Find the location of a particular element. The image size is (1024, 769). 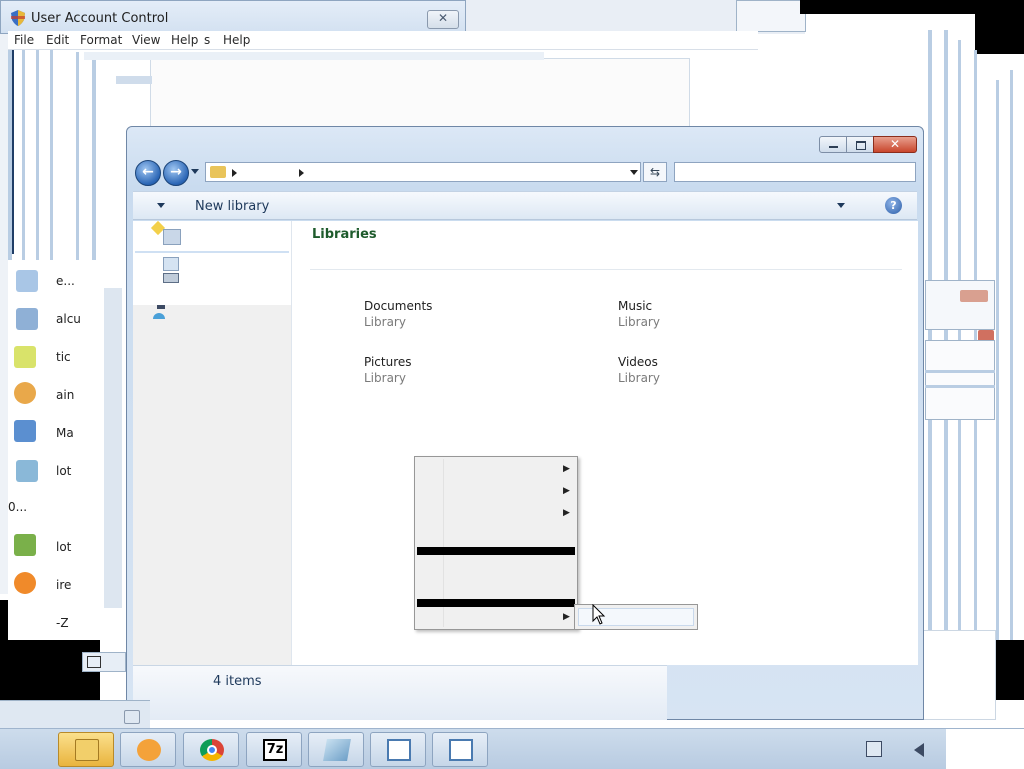

help-button: ? is located at coordinates (893, 205).